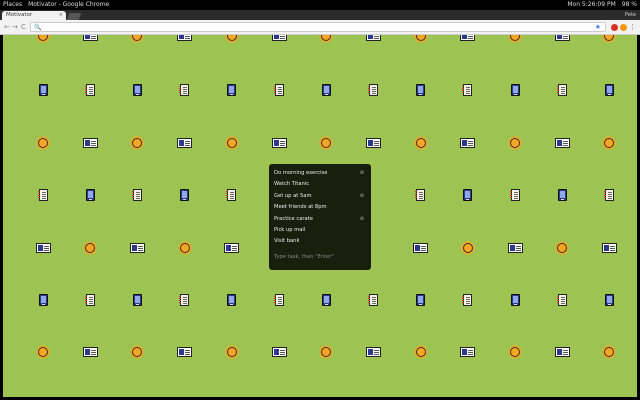  Describe the element at coordinates (320, 196) in the screenshot. I see `todo-item: Get up at 5am ⊘` at that location.